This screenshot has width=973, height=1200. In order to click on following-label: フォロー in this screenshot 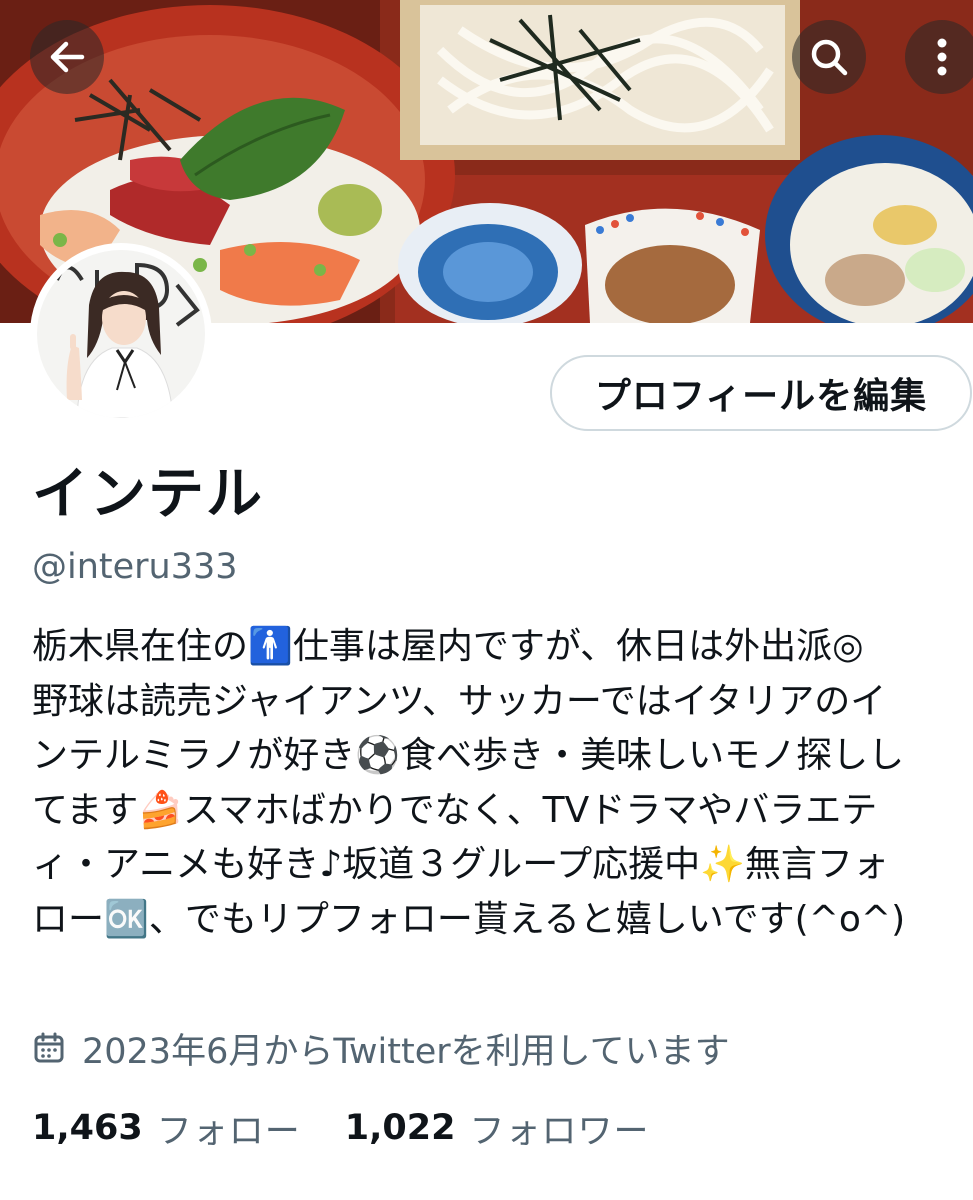, I will do `click(228, 1131)`.